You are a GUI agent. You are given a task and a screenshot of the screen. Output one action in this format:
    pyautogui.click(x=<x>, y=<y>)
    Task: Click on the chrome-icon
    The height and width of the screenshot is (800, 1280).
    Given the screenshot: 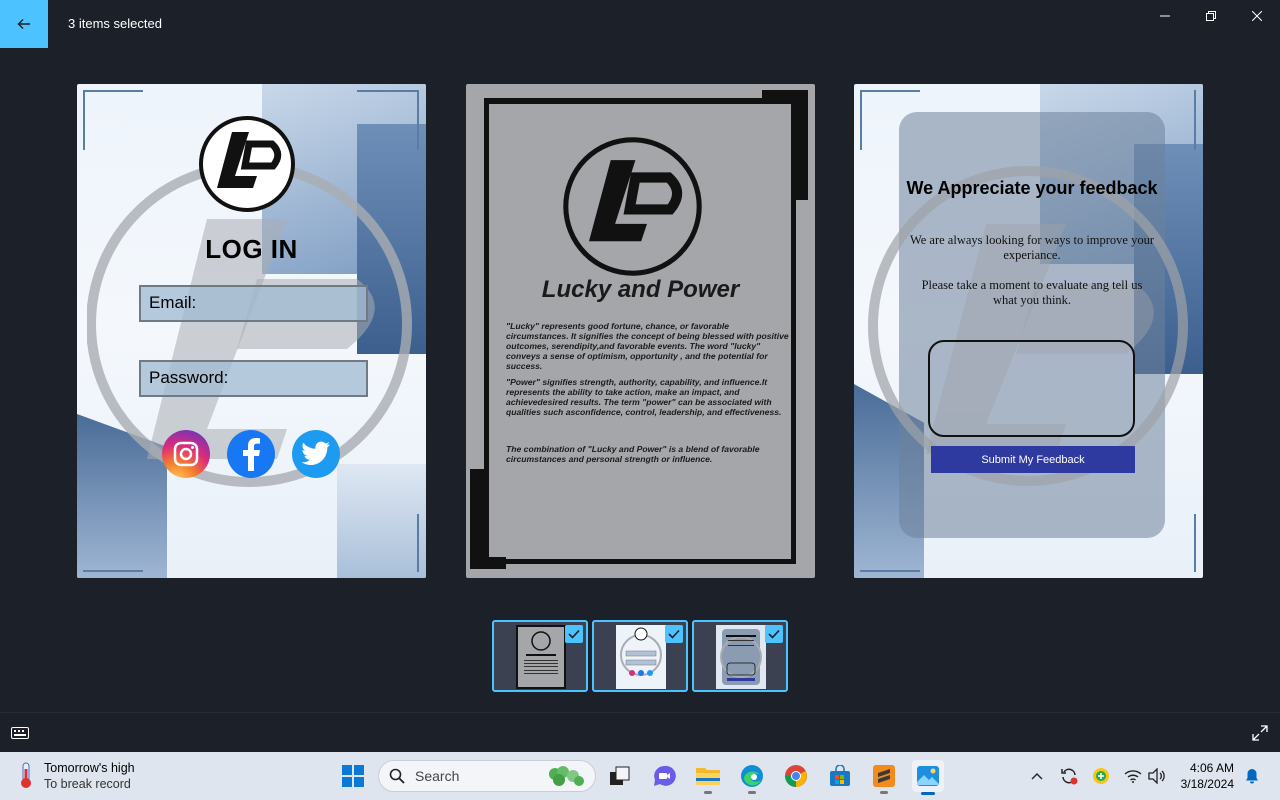 What is the action you would take?
    pyautogui.click(x=796, y=776)
    